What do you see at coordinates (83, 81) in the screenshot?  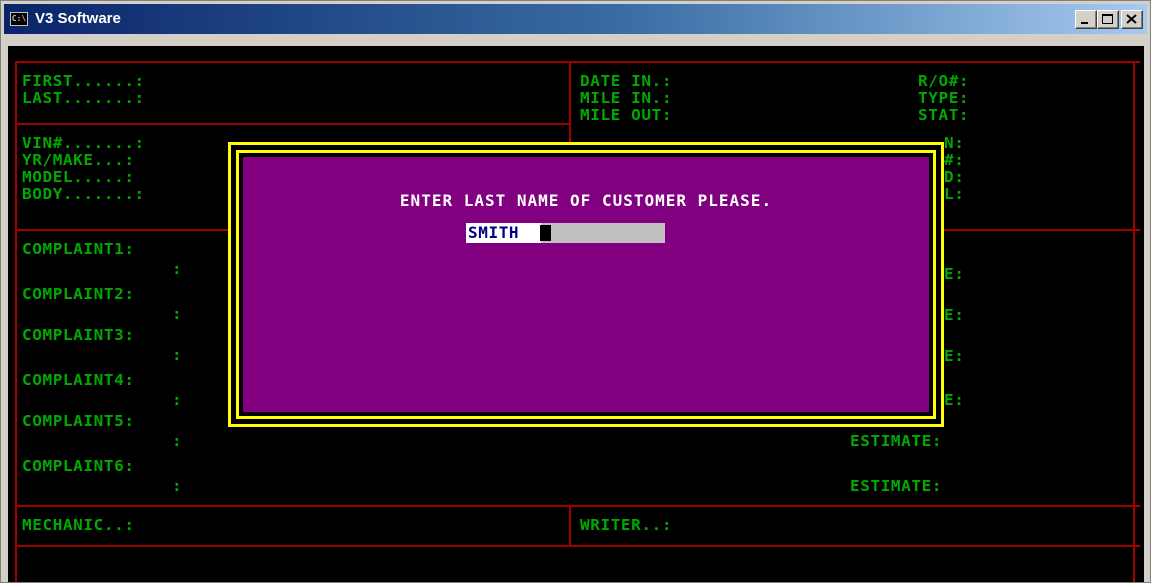 I see `first-name-label: FIRST......:` at bounding box center [83, 81].